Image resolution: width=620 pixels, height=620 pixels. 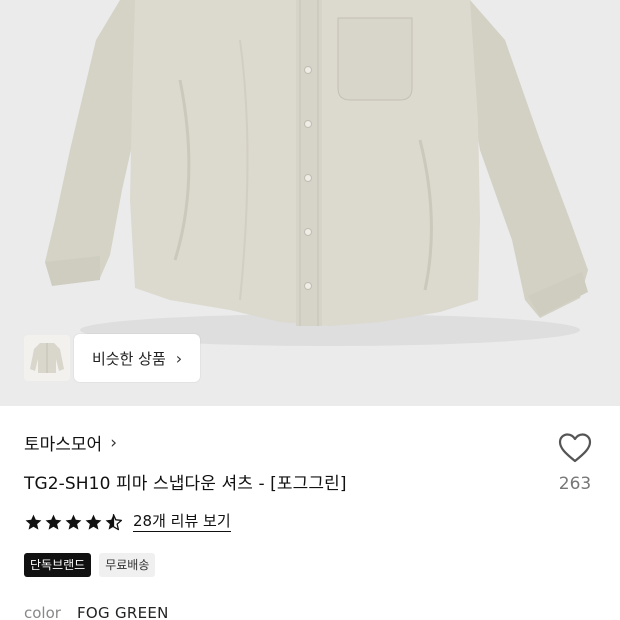 I want to click on rating-row: 28개 리뷰 보기, so click(x=127, y=522).